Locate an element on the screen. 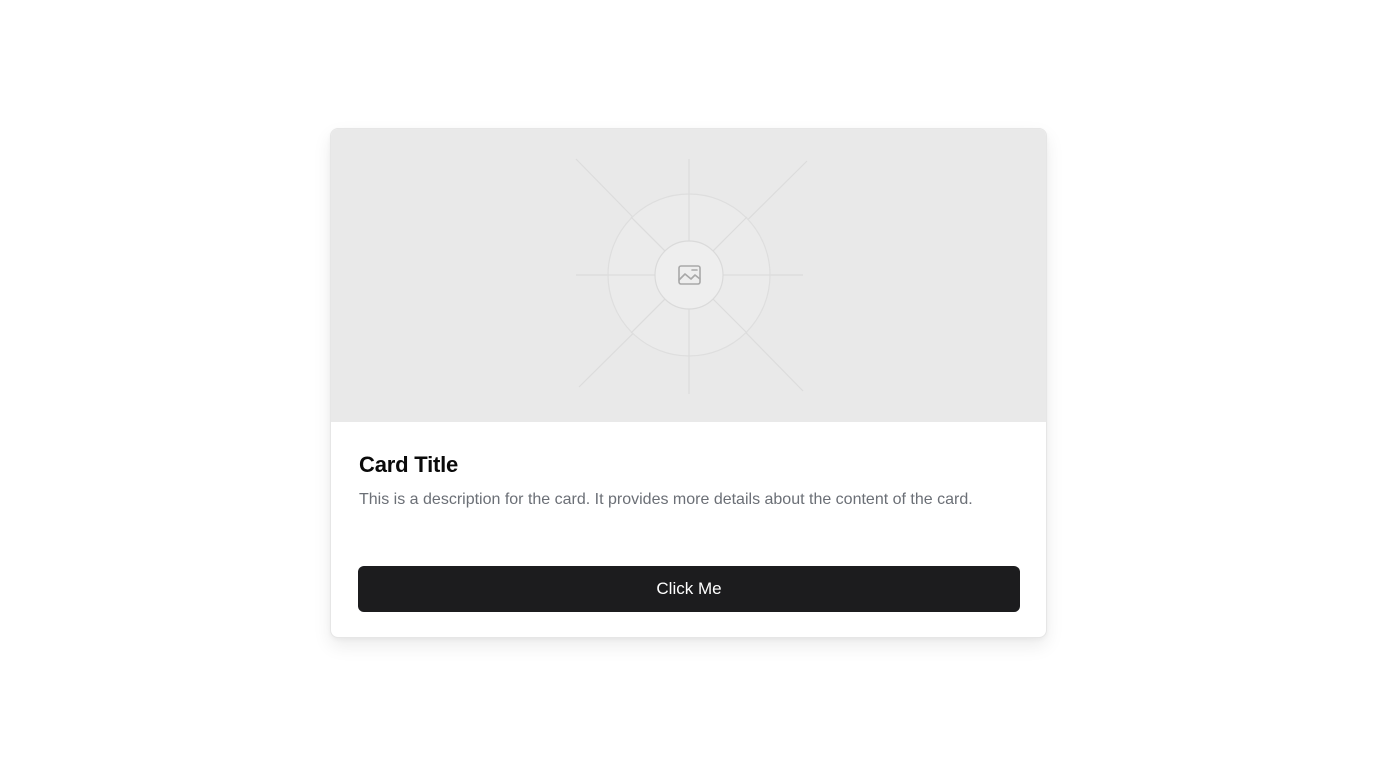  card-title: Card Title is located at coordinates (409, 464).